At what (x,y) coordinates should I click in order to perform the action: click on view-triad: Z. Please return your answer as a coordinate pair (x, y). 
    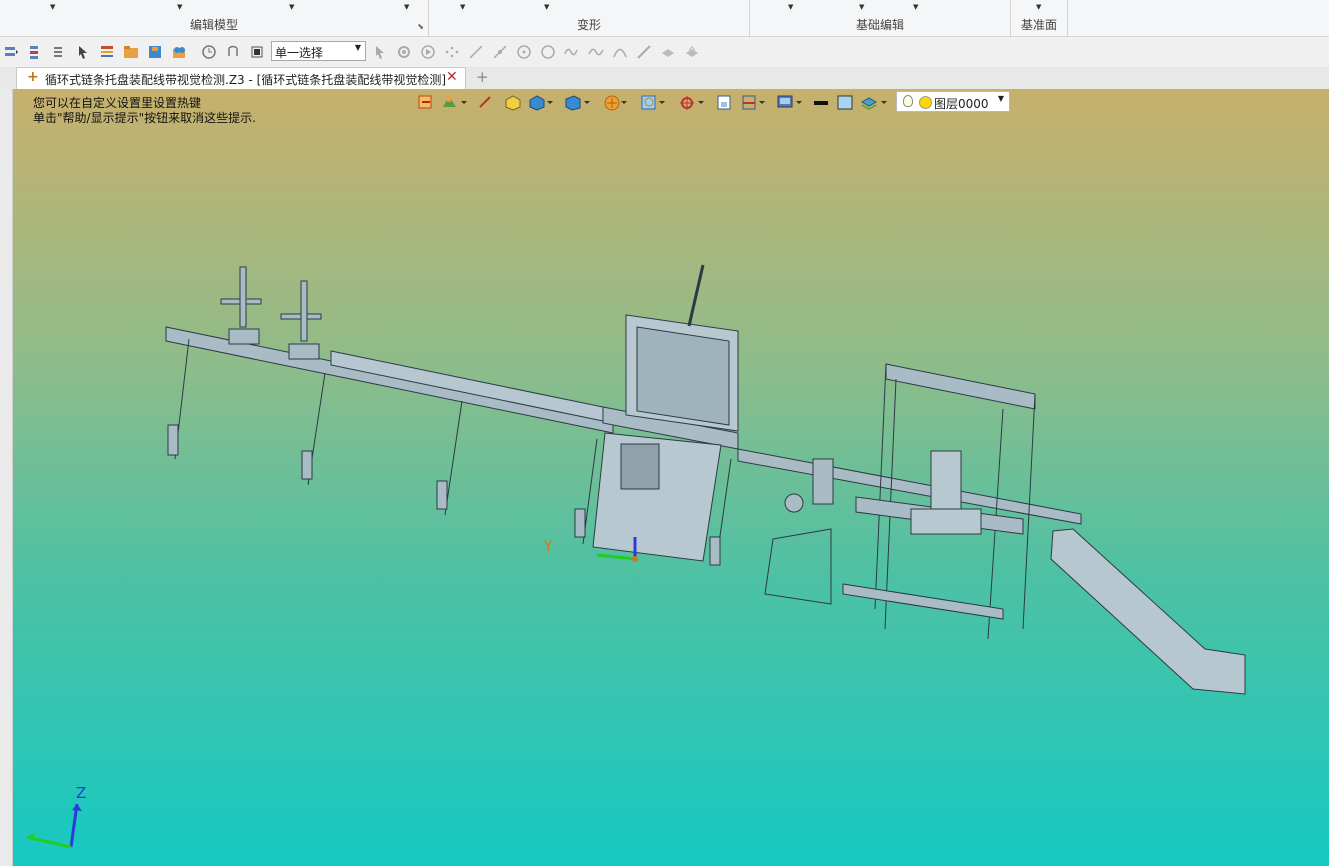
    Looking at the image, I should click on (56, 816).